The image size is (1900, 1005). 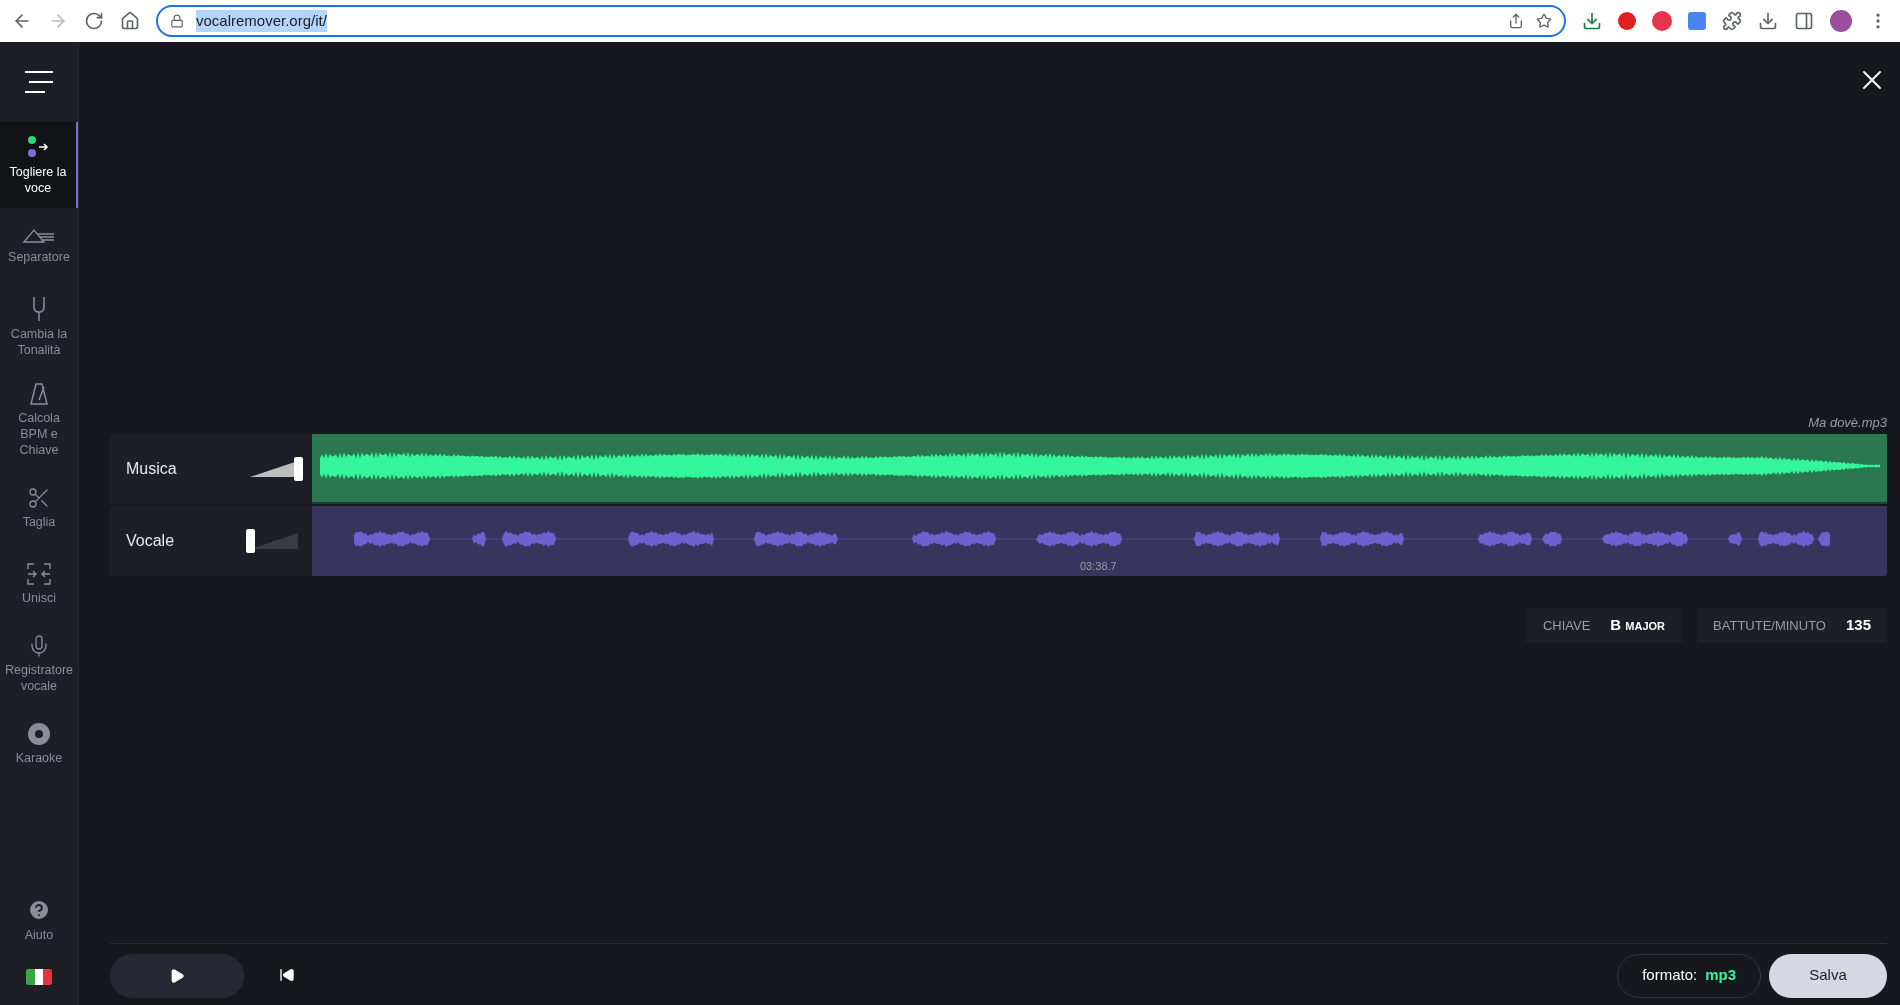 I want to click on merge-icon, so click(x=39, y=574).